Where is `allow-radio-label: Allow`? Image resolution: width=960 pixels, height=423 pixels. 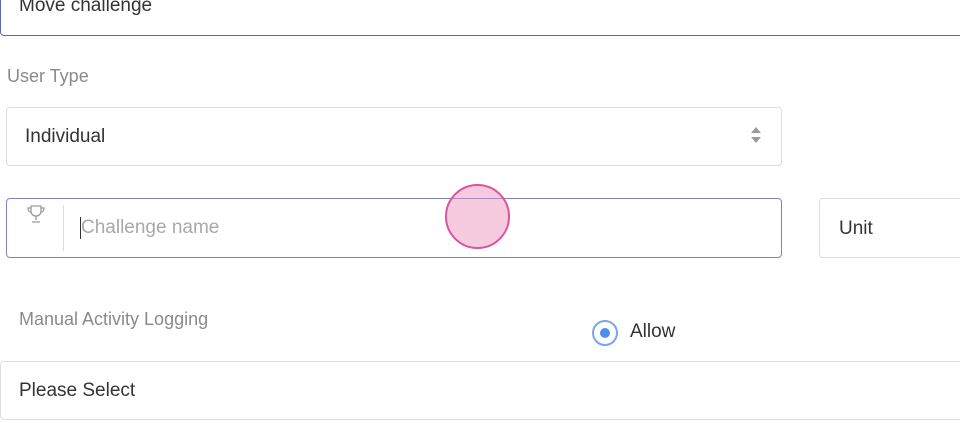
allow-radio-label: Allow is located at coordinates (653, 331).